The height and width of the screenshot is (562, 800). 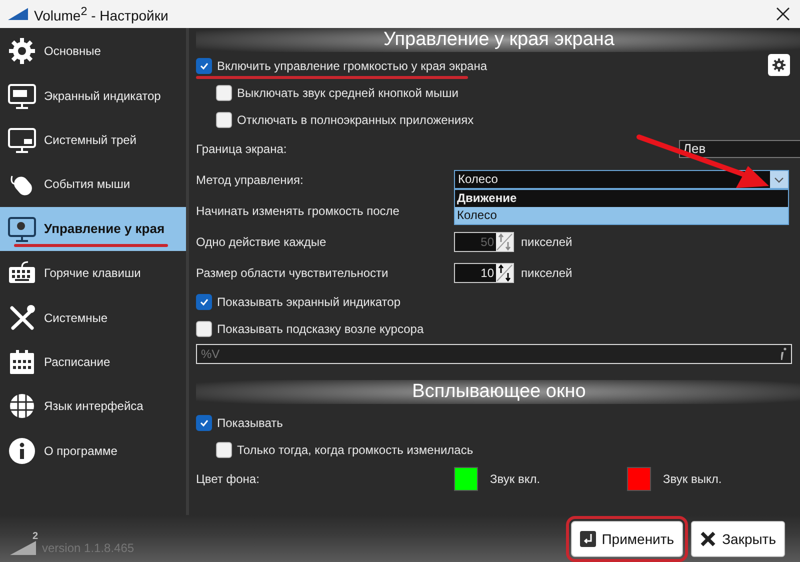 I want to click on gear-icon, so click(x=22, y=51).